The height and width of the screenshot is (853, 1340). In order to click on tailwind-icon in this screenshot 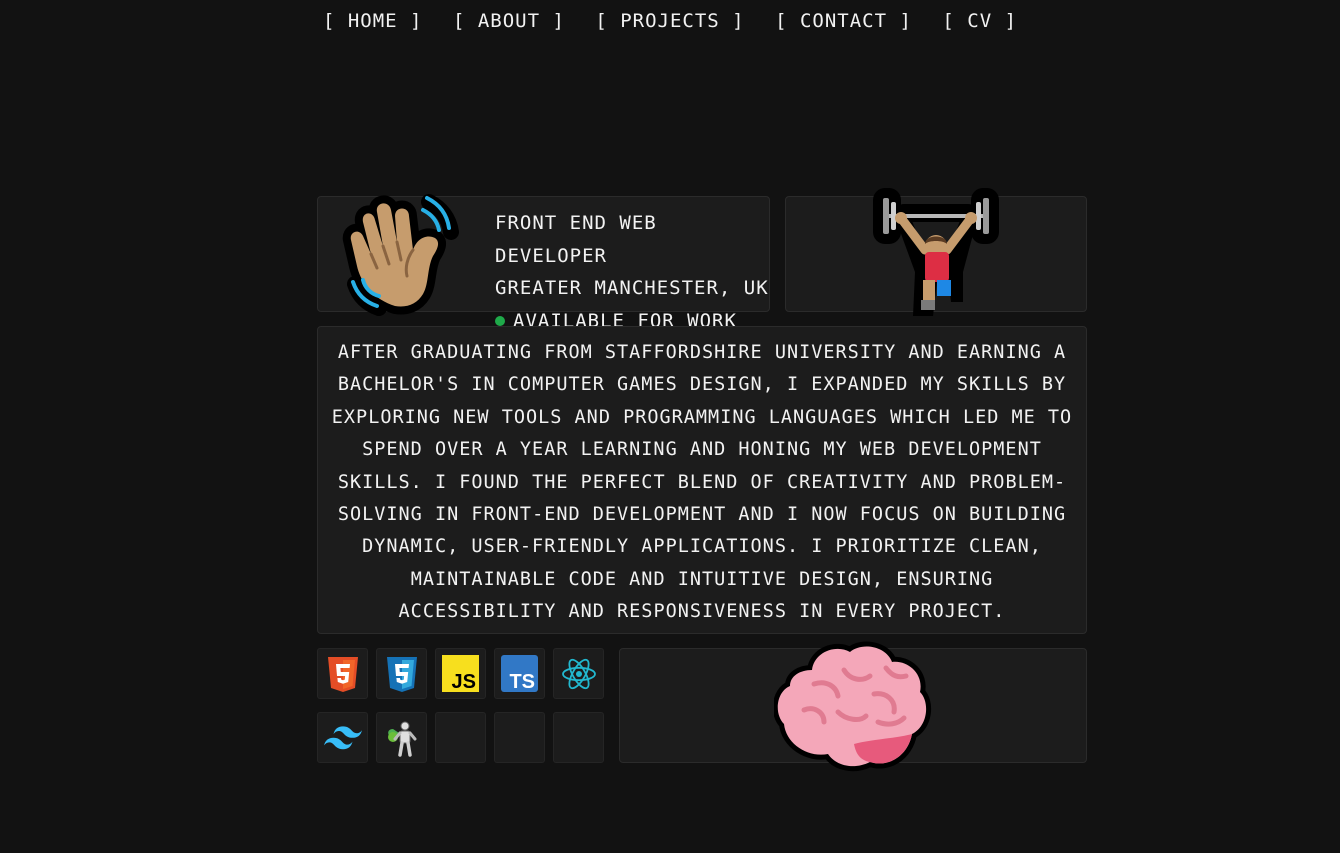, I will do `click(342, 737)`.